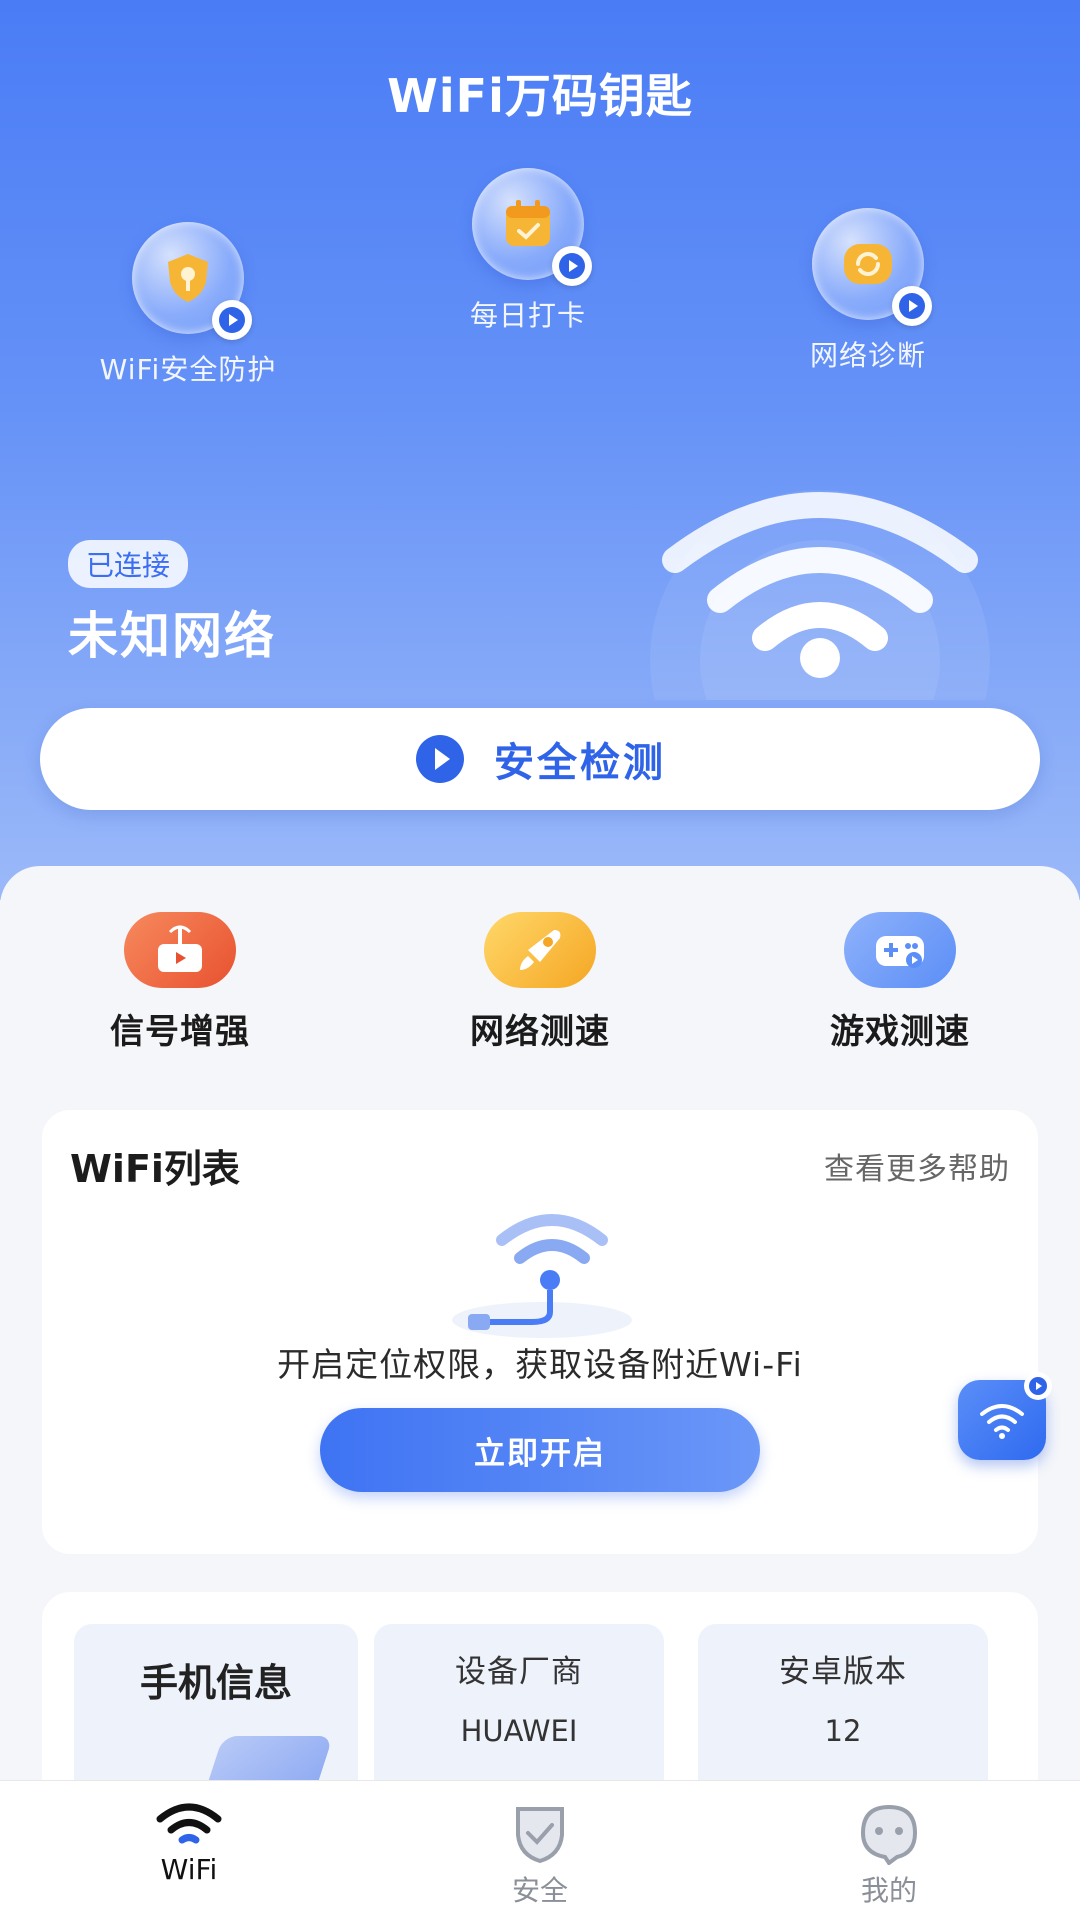 The image size is (1080, 1920). What do you see at coordinates (539, 1890) in the screenshot?
I see `tab-label: 安全` at bounding box center [539, 1890].